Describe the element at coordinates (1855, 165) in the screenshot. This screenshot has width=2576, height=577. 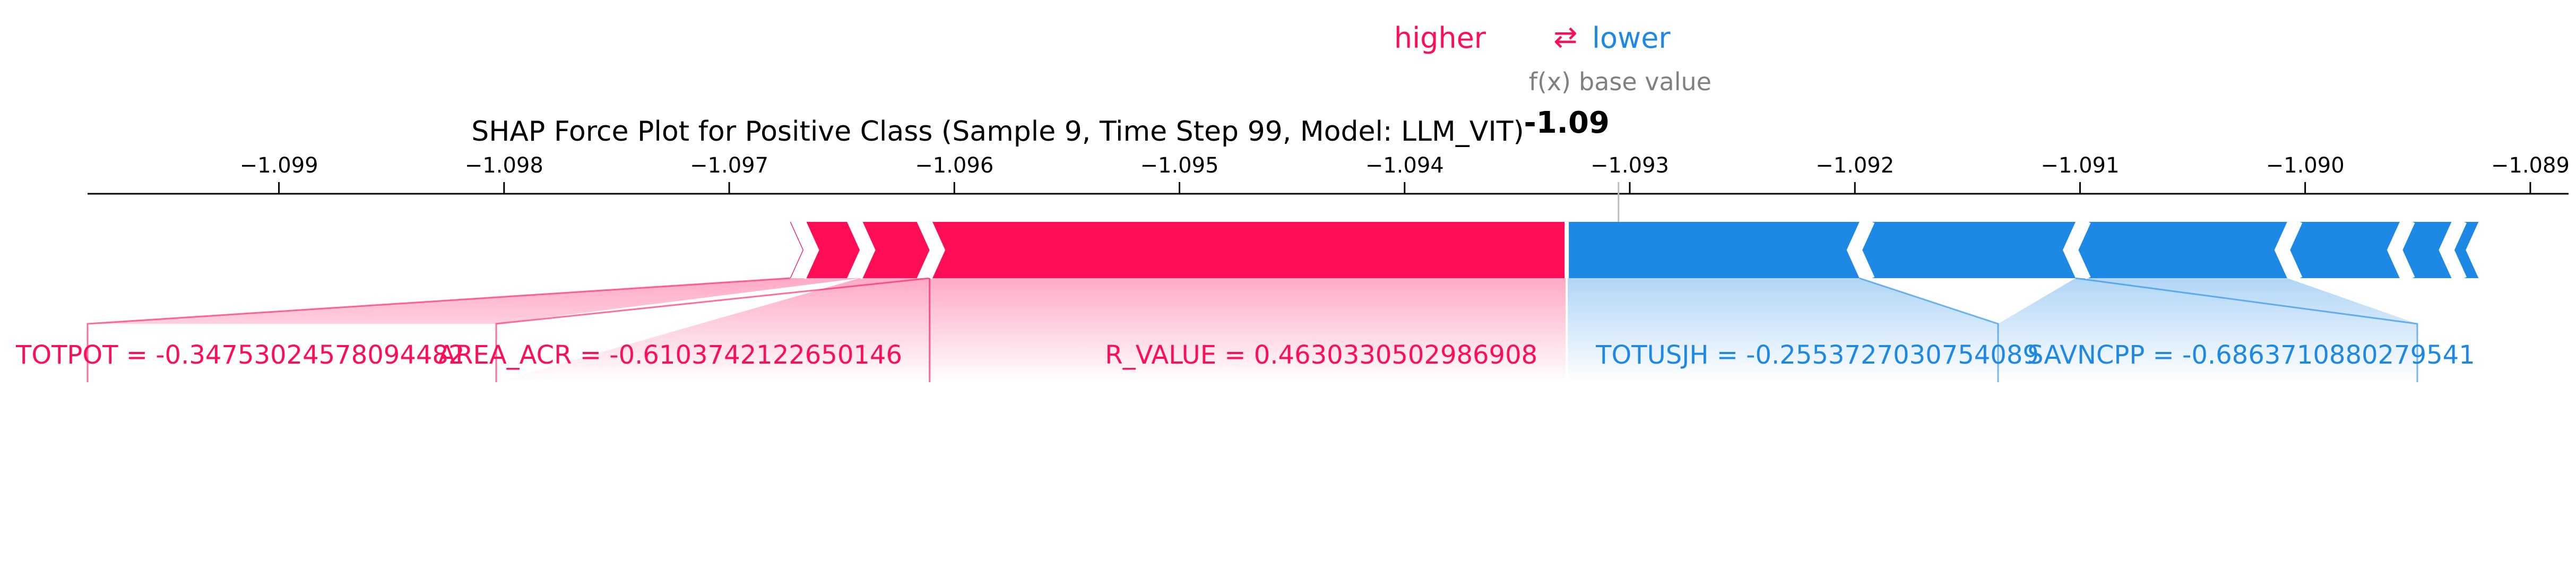
I see `x-tick-label: −1.092` at that location.